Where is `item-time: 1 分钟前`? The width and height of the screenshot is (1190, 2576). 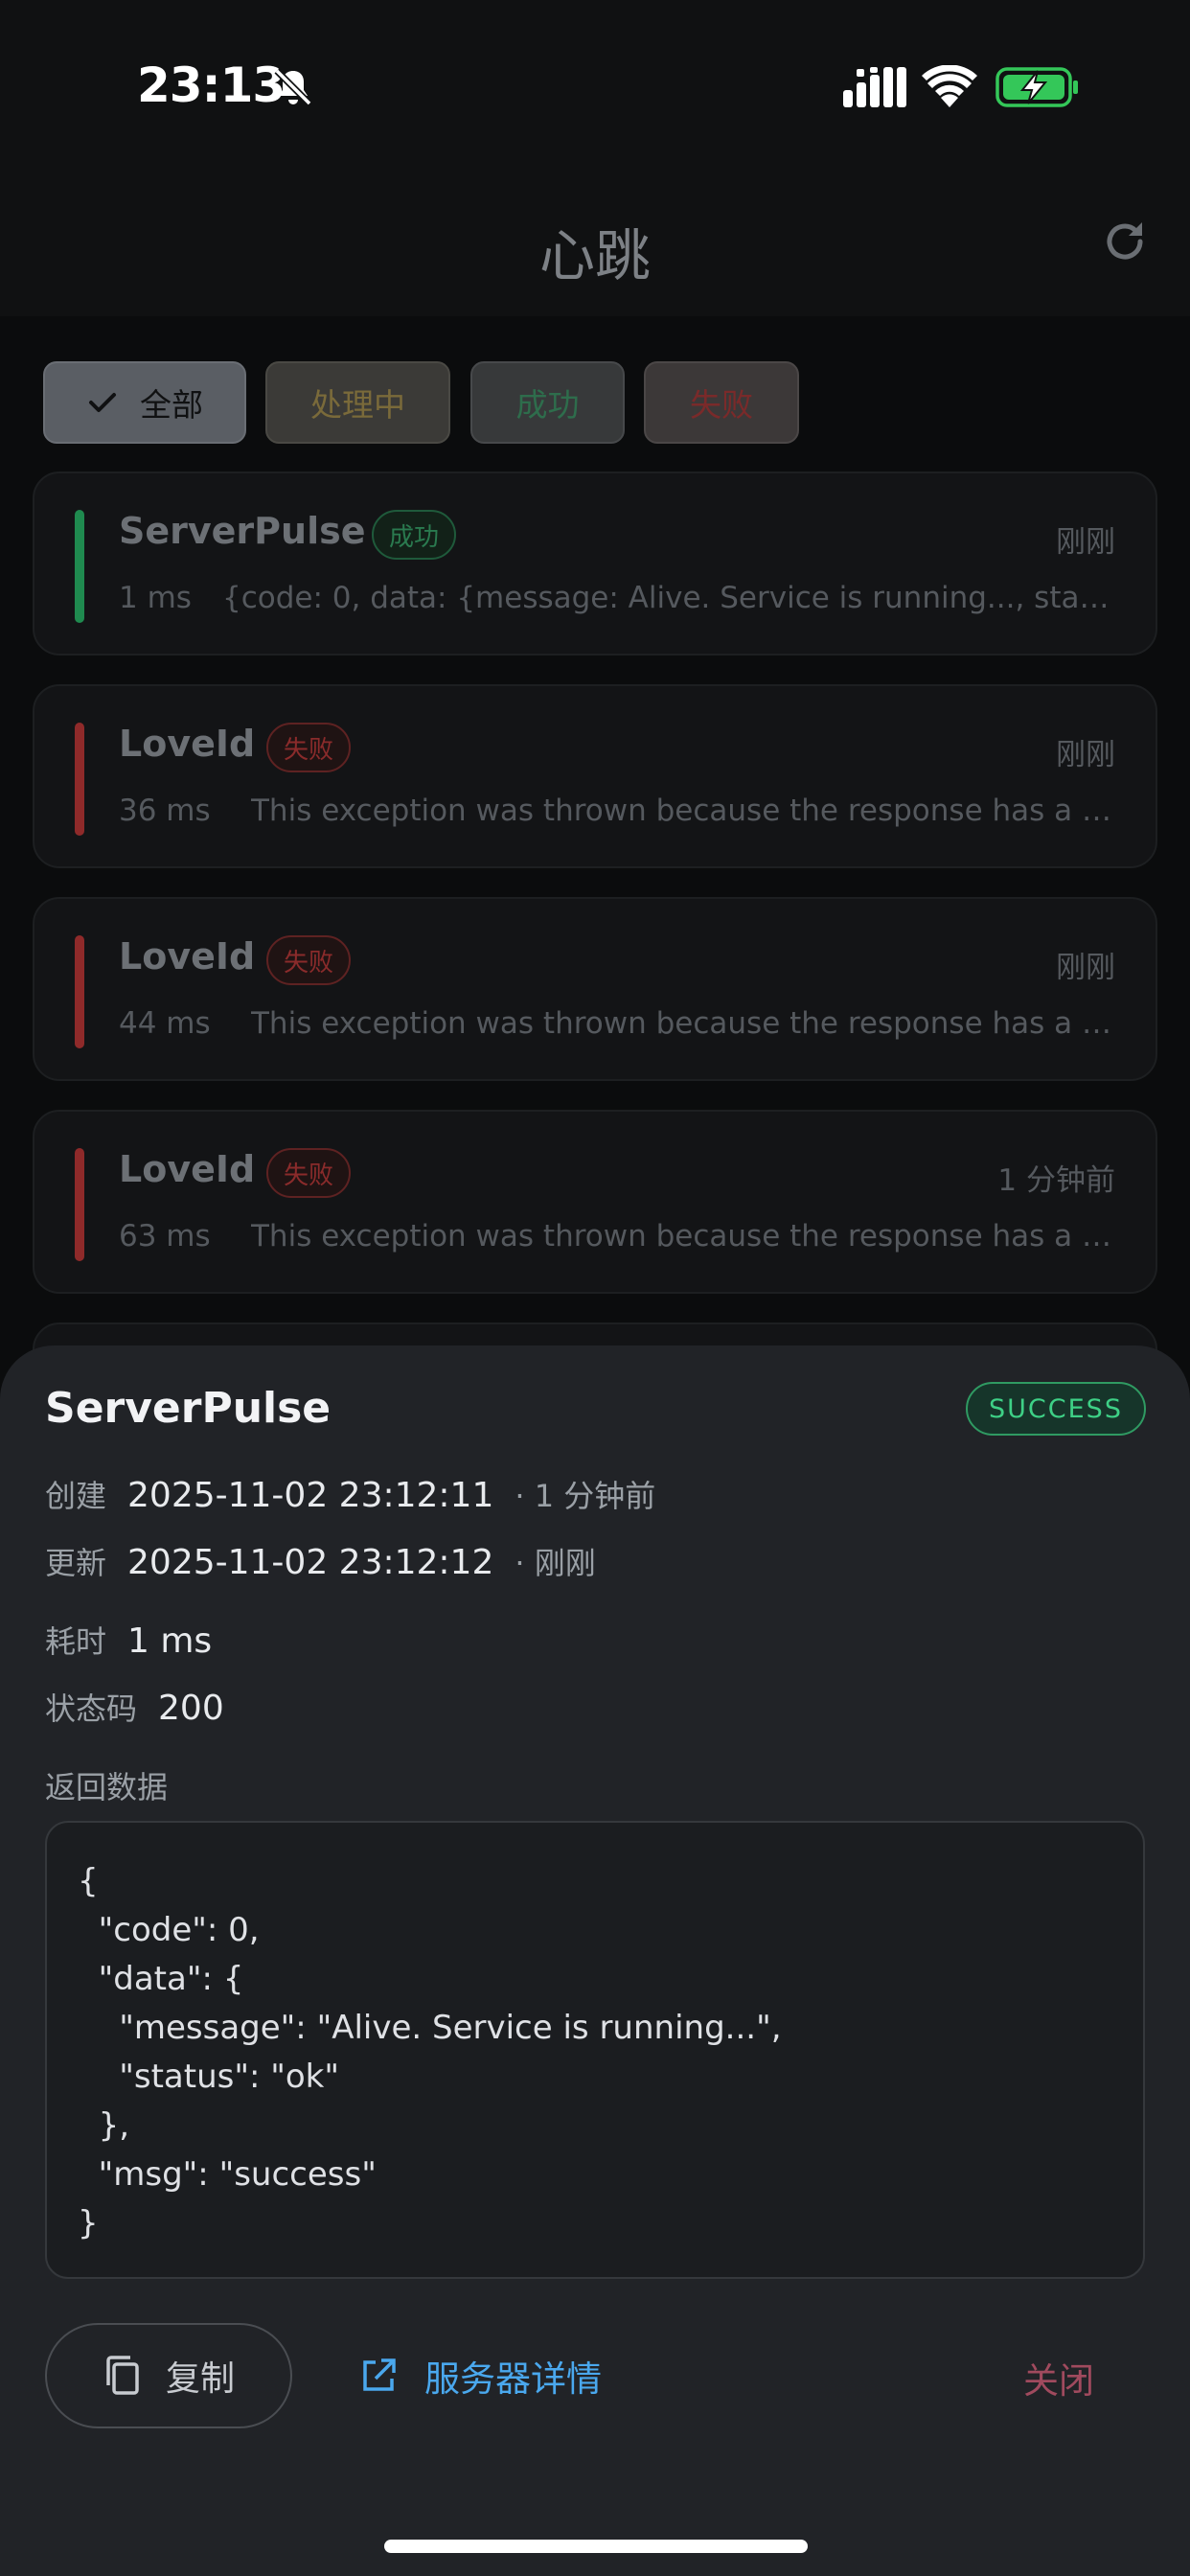 item-time: 1 分钟前 is located at coordinates (1056, 1180).